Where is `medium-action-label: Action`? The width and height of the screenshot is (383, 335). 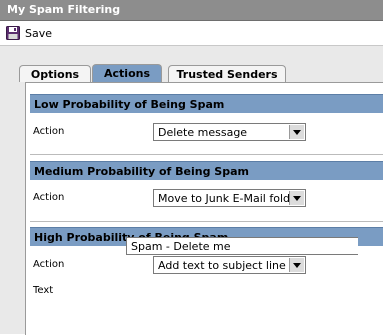
medium-action-label: Action is located at coordinates (49, 197).